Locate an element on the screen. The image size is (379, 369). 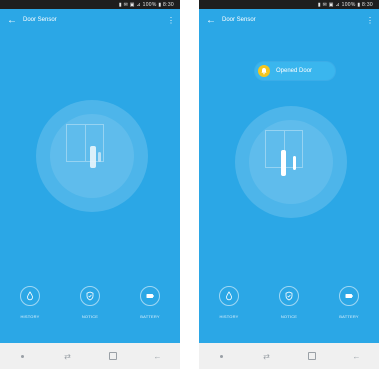
opened-door-notification: Opened Door is located at coordinates (295, 71).